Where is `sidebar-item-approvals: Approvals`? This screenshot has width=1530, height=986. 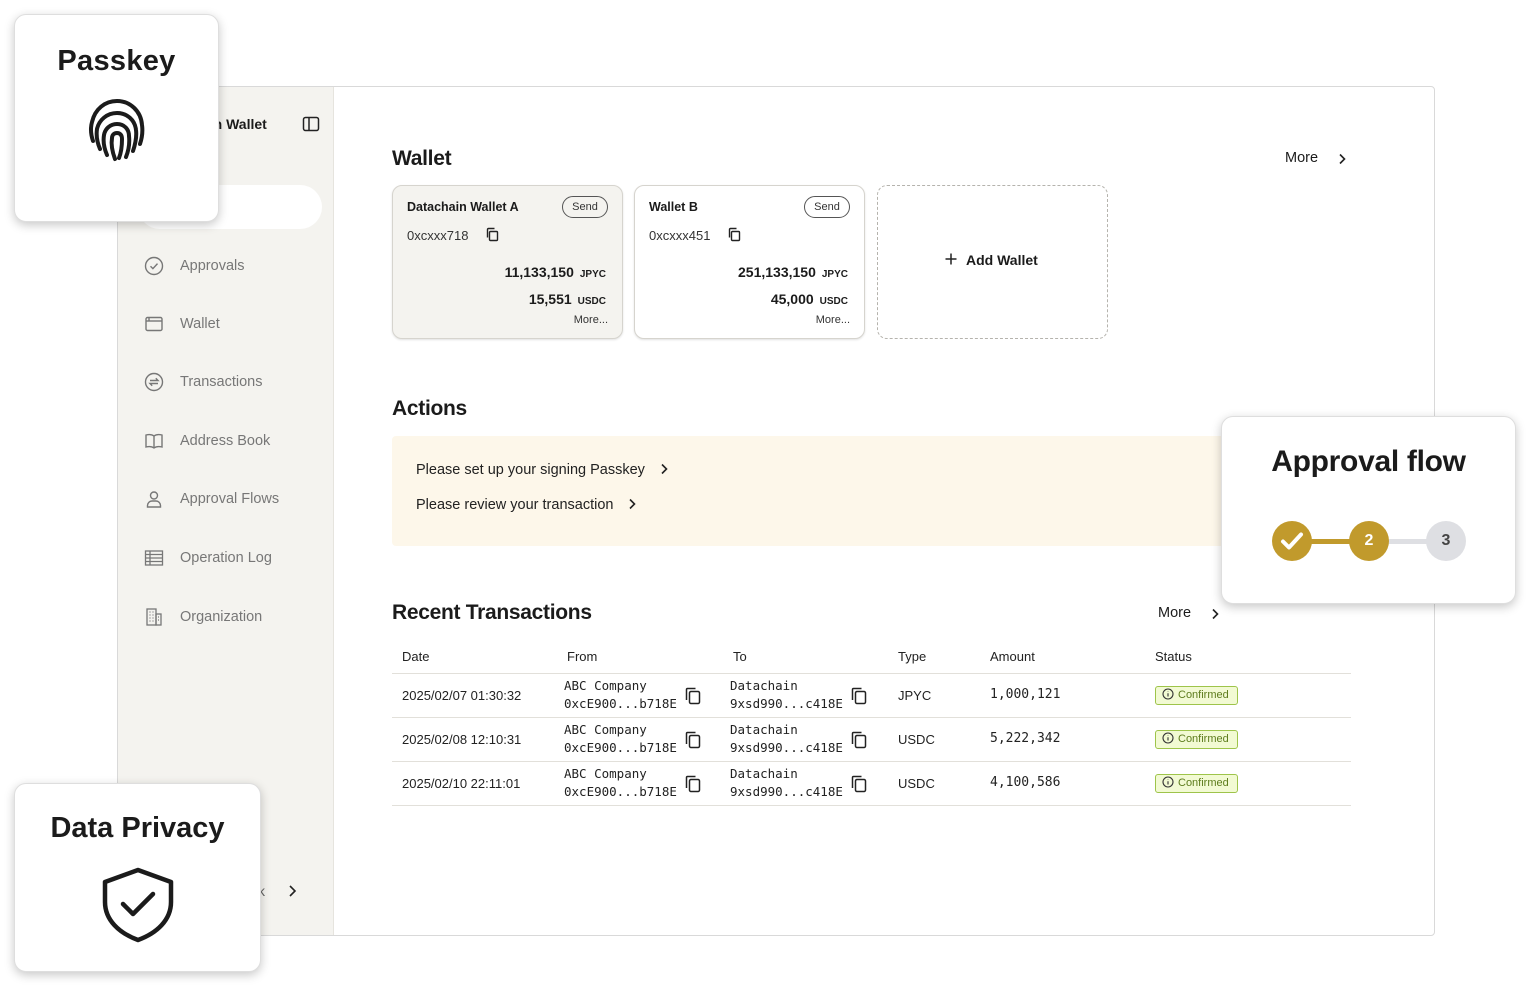
sidebar-item-approvals: Approvals is located at coordinates (232, 266).